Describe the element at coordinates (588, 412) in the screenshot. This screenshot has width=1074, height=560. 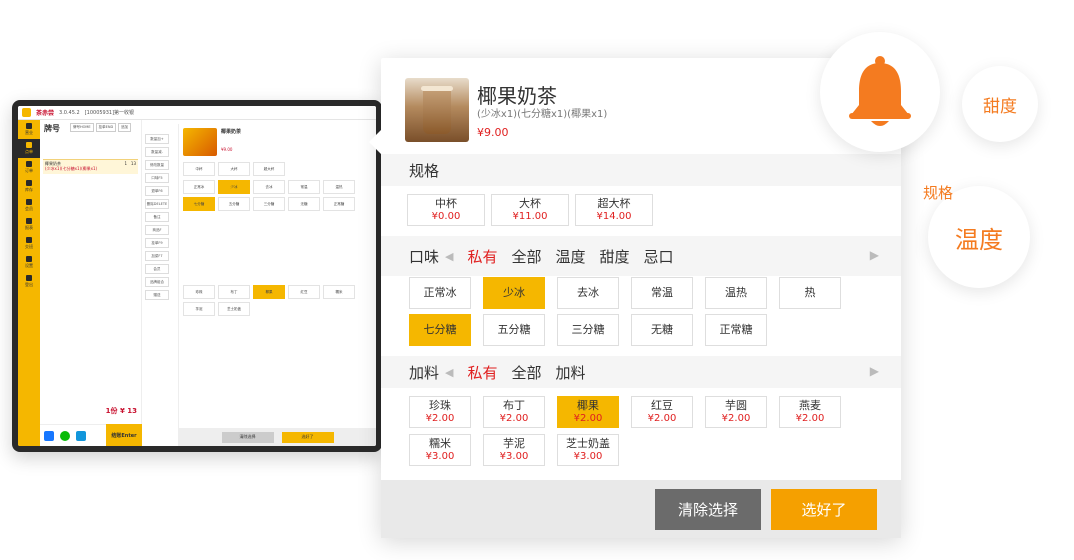
I see `topping-option: 椰果 ¥2.00` at that location.